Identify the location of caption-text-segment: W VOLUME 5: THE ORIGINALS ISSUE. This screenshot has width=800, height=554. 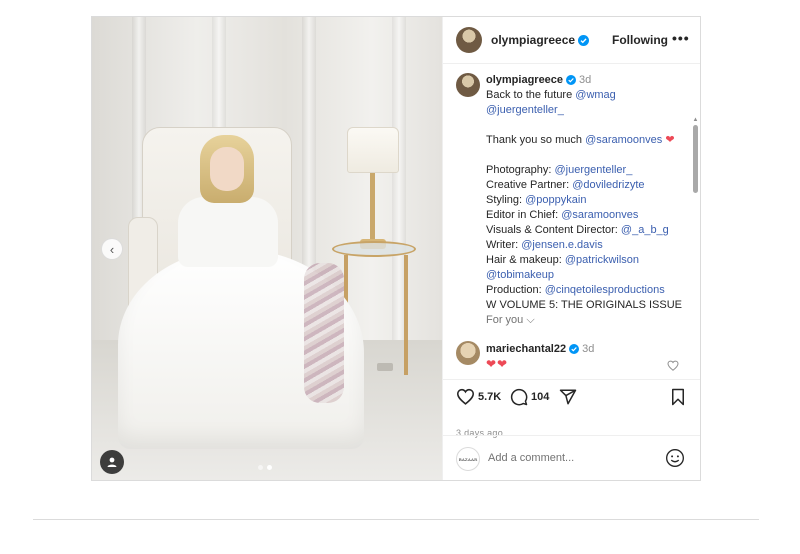
(584, 305).